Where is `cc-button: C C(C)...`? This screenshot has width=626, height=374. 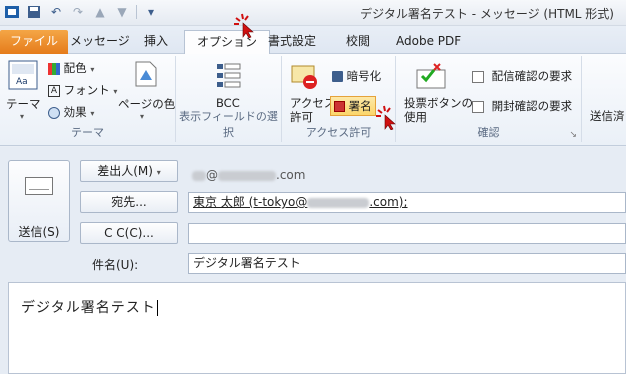 cc-button: C C(C)... is located at coordinates (129, 233).